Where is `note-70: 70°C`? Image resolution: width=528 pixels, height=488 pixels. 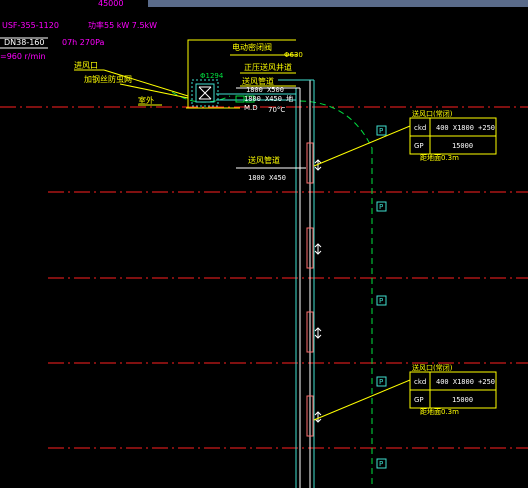
note-70: 70°C is located at coordinates (276, 110).